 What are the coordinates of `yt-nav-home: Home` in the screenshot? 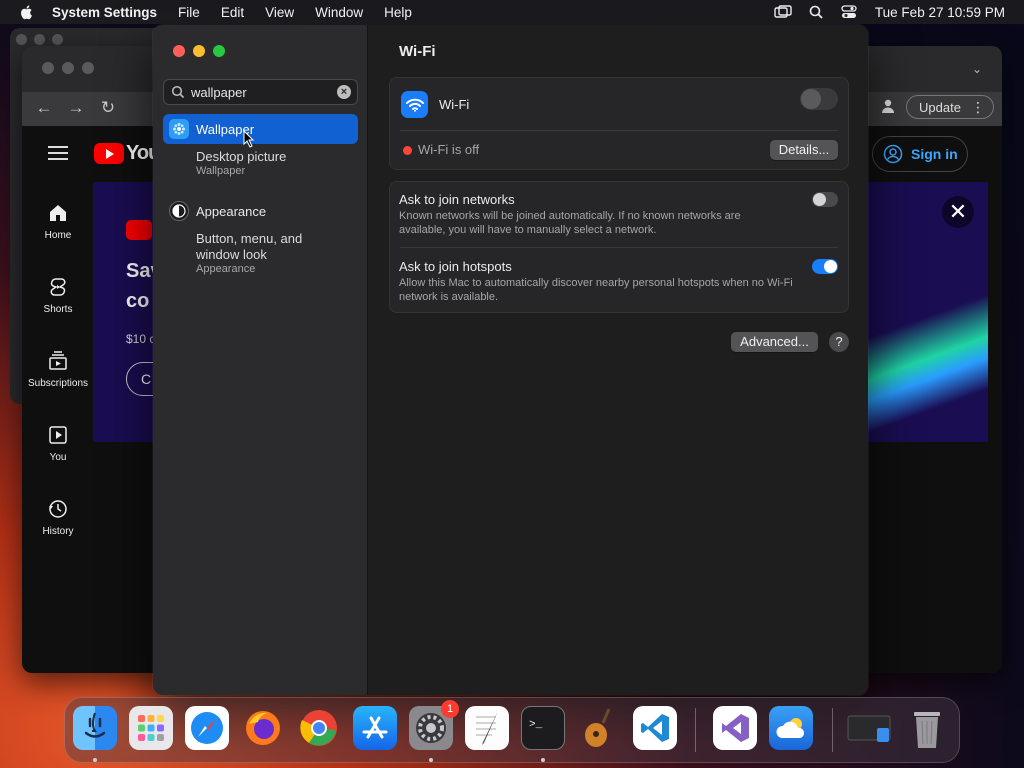 It's located at (58, 221).